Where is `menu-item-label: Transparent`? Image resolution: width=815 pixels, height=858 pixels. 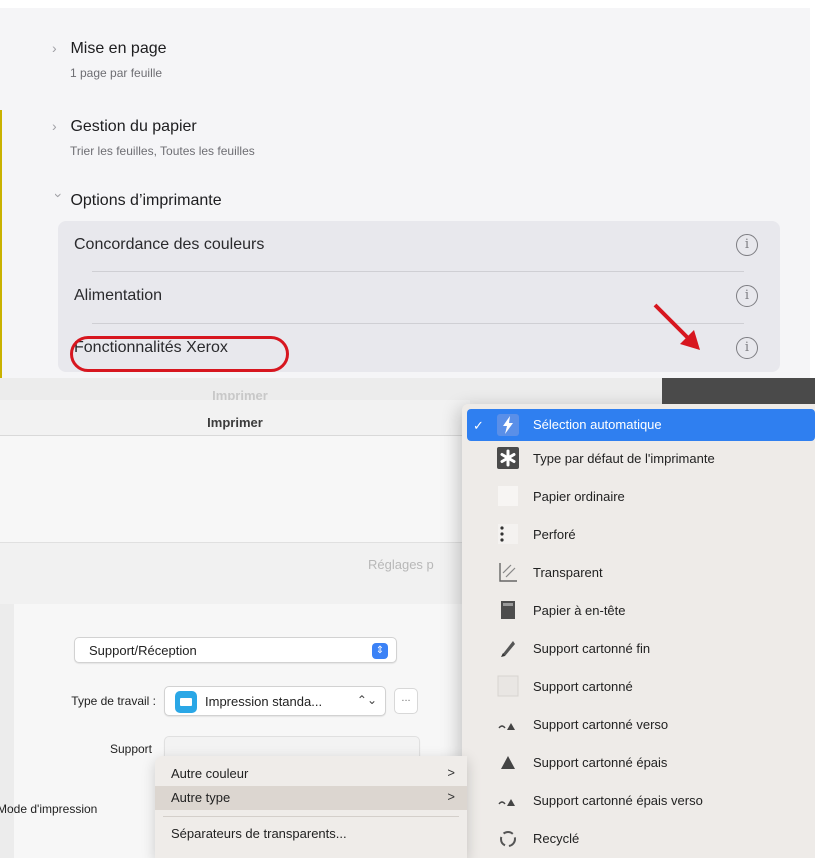 menu-item-label: Transparent is located at coordinates (568, 572).